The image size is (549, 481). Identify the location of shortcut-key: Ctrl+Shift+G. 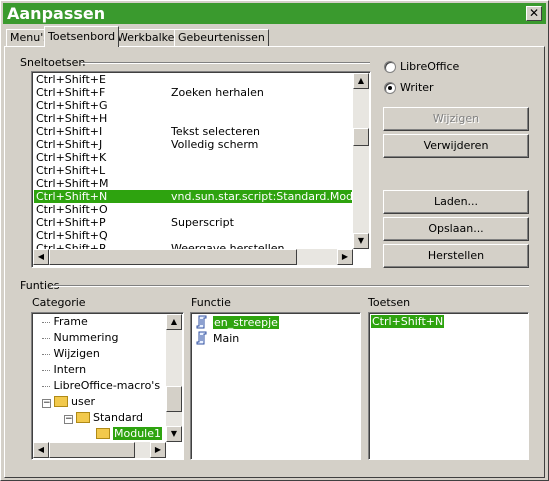
(72, 105).